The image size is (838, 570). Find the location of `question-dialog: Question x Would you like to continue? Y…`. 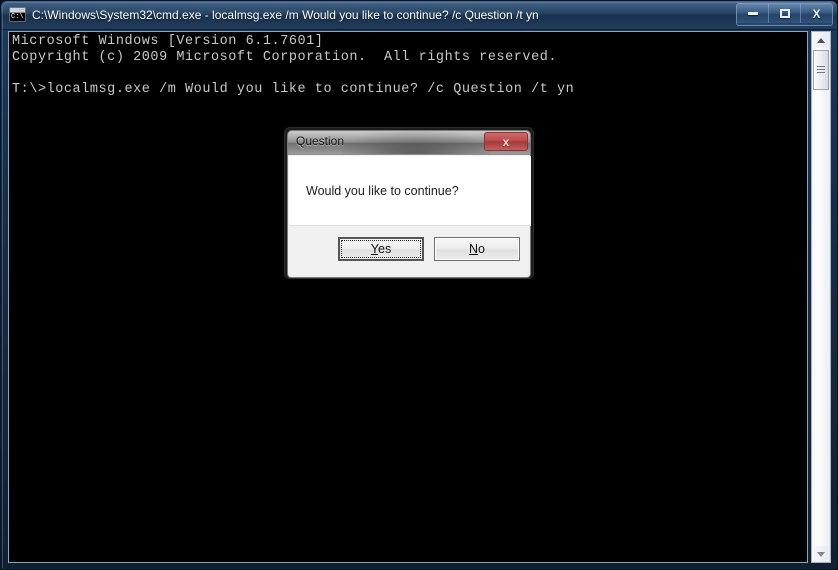

question-dialog: Question x Would you like to continue? Y… is located at coordinates (409, 203).